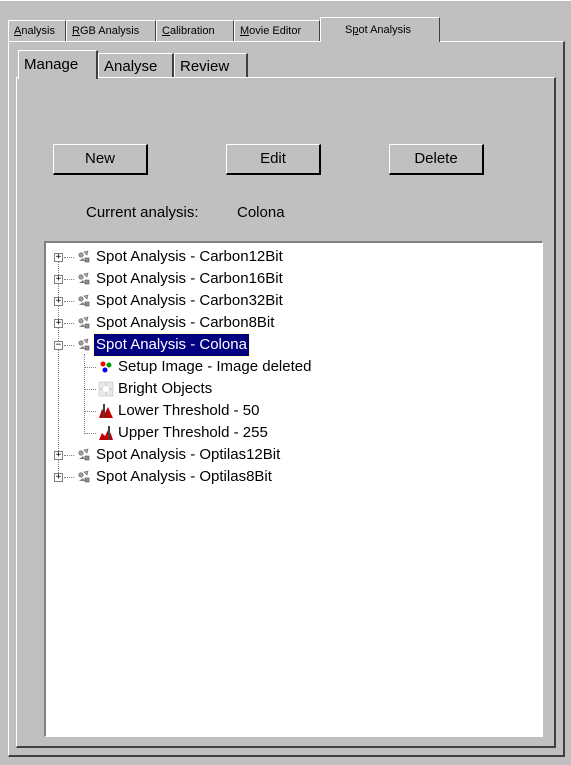  Describe the element at coordinates (193, 432) in the screenshot. I see `tree-node-label: Upper Threshold - 255` at that location.